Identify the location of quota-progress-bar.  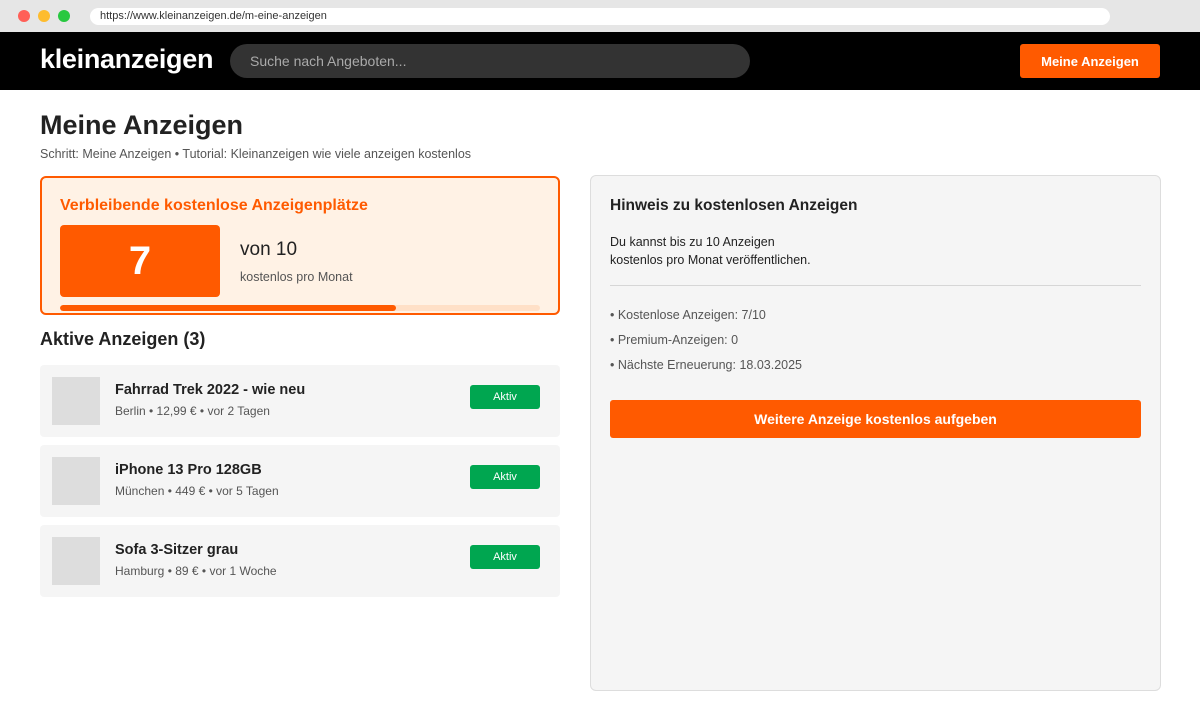
(300, 308).